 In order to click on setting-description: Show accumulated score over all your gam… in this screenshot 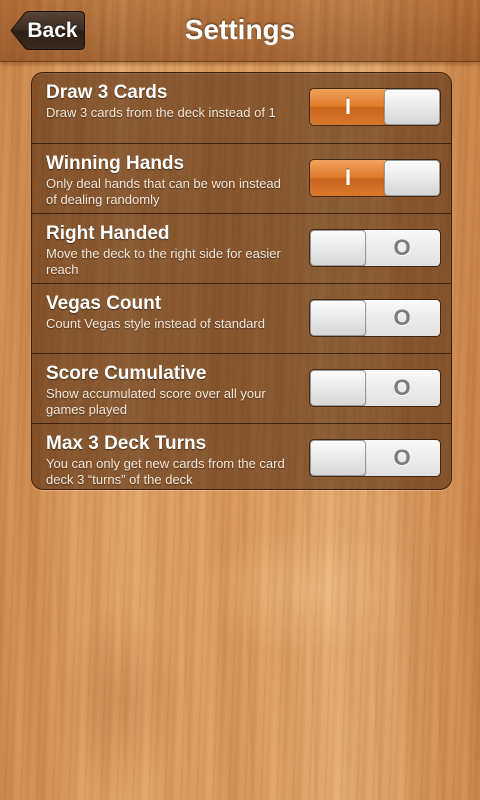, I will do `click(156, 401)`.